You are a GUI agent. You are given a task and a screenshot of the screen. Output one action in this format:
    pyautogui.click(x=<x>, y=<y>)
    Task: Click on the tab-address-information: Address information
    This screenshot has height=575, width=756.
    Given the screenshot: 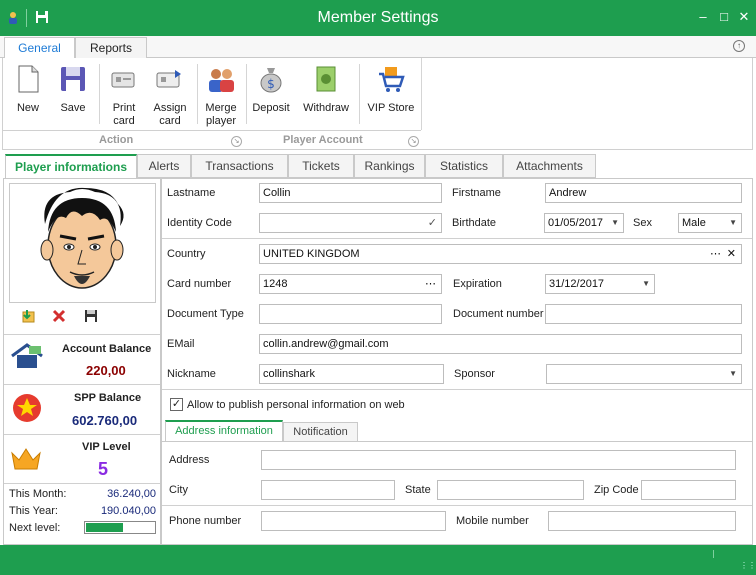 What is the action you would take?
    pyautogui.click(x=224, y=431)
    